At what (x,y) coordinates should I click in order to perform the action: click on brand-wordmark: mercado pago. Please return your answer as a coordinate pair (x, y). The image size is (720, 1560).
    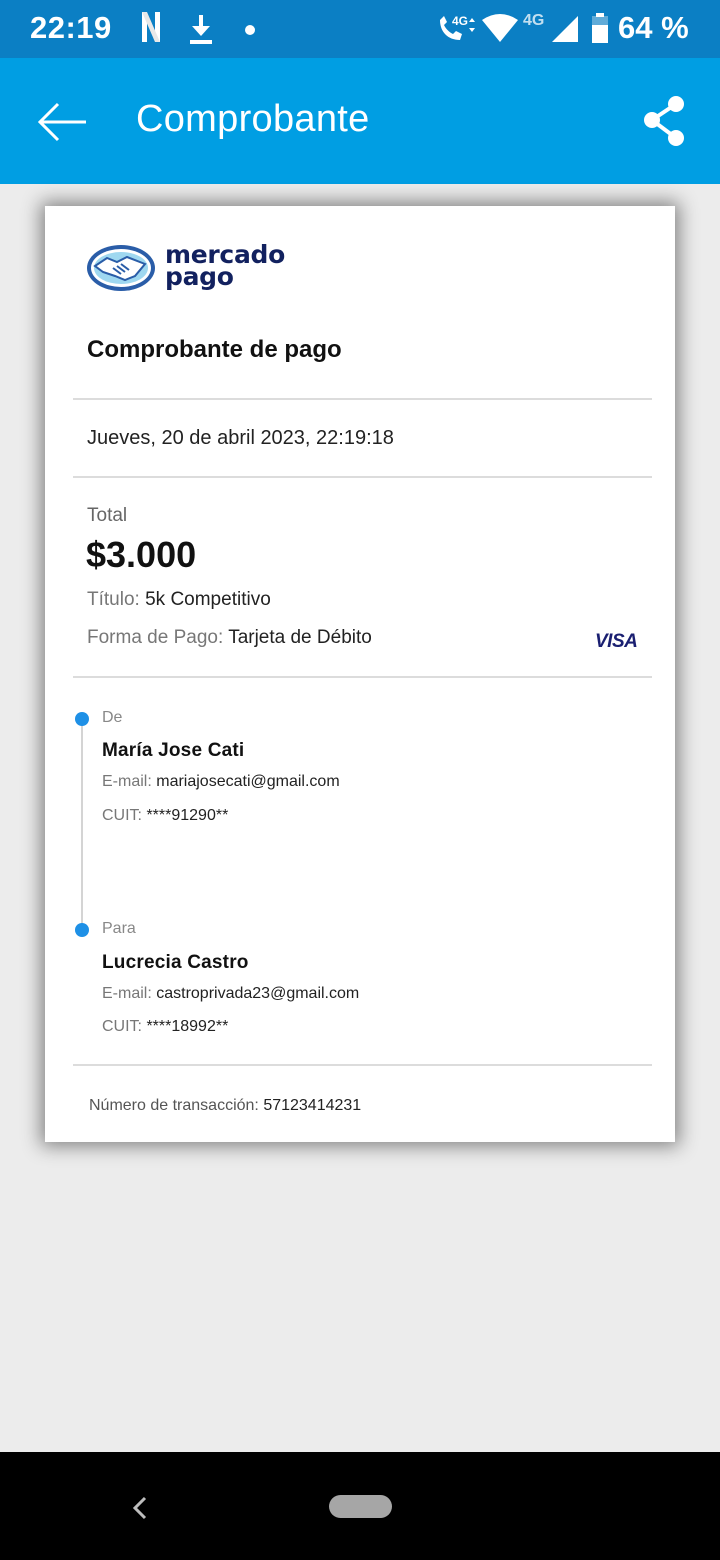
    Looking at the image, I should click on (225, 266).